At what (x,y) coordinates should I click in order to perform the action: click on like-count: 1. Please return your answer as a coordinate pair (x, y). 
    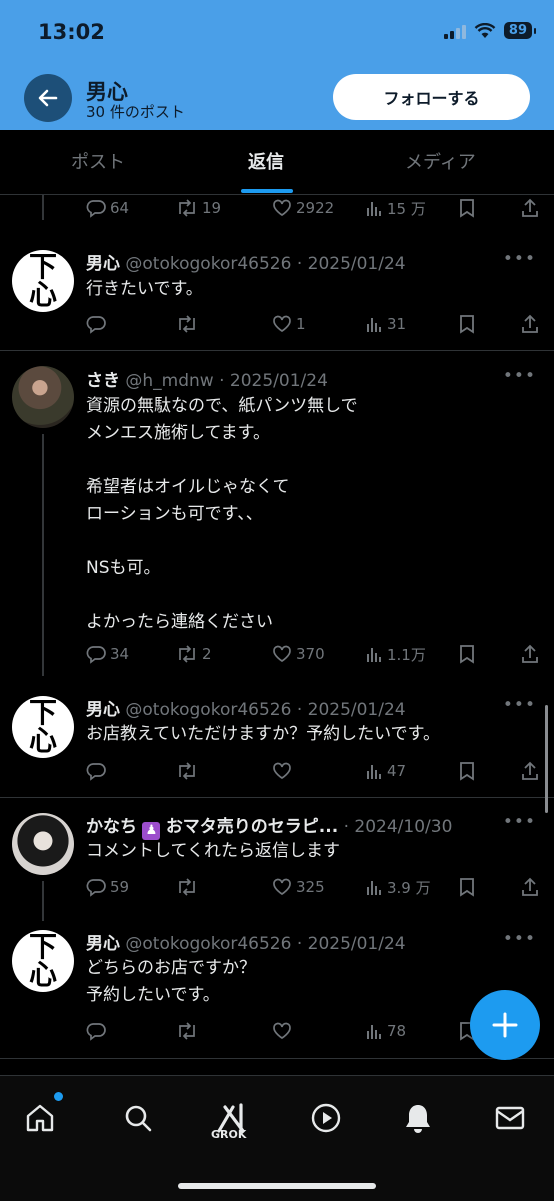
    Looking at the image, I should click on (301, 324).